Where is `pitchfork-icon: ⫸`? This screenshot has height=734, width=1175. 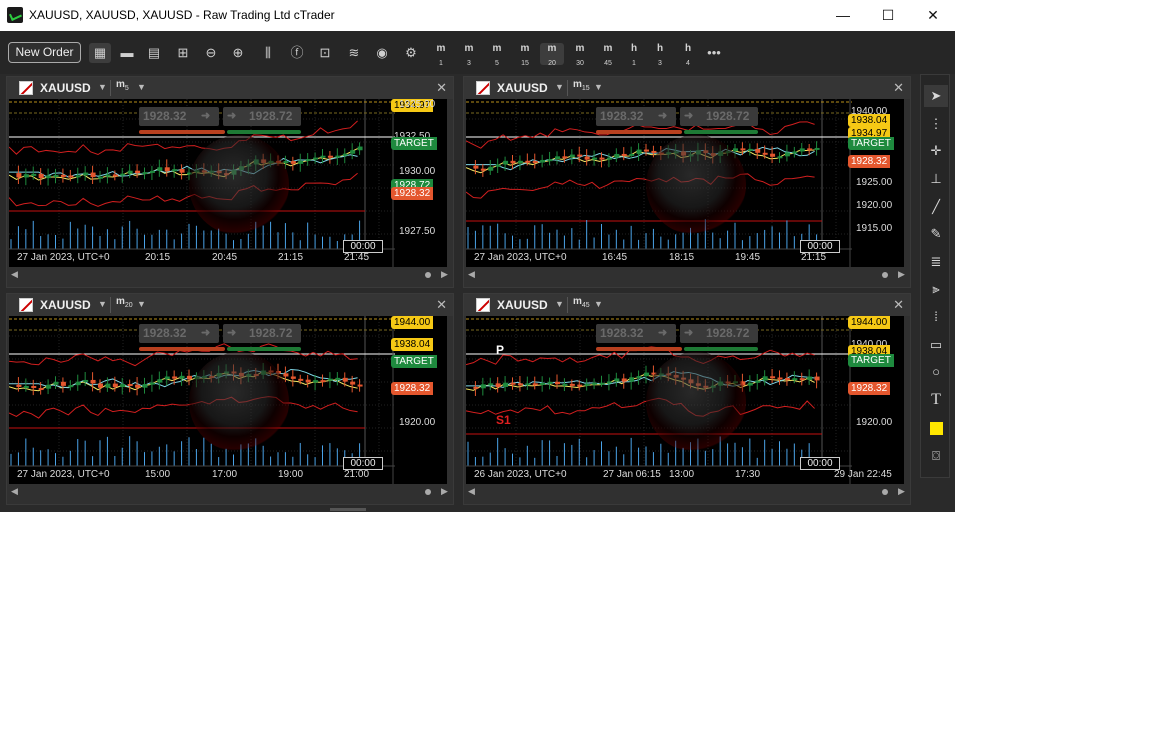 pitchfork-icon: ⫸ is located at coordinates (936, 289).